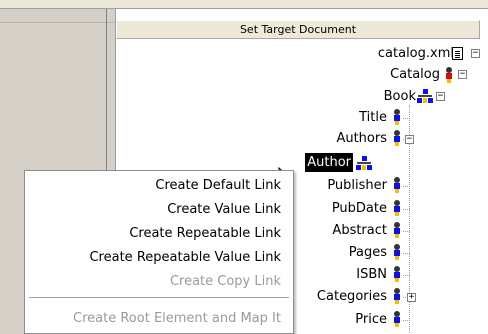  Describe the element at coordinates (373, 117) in the screenshot. I see `tree-node-label: Title` at that location.